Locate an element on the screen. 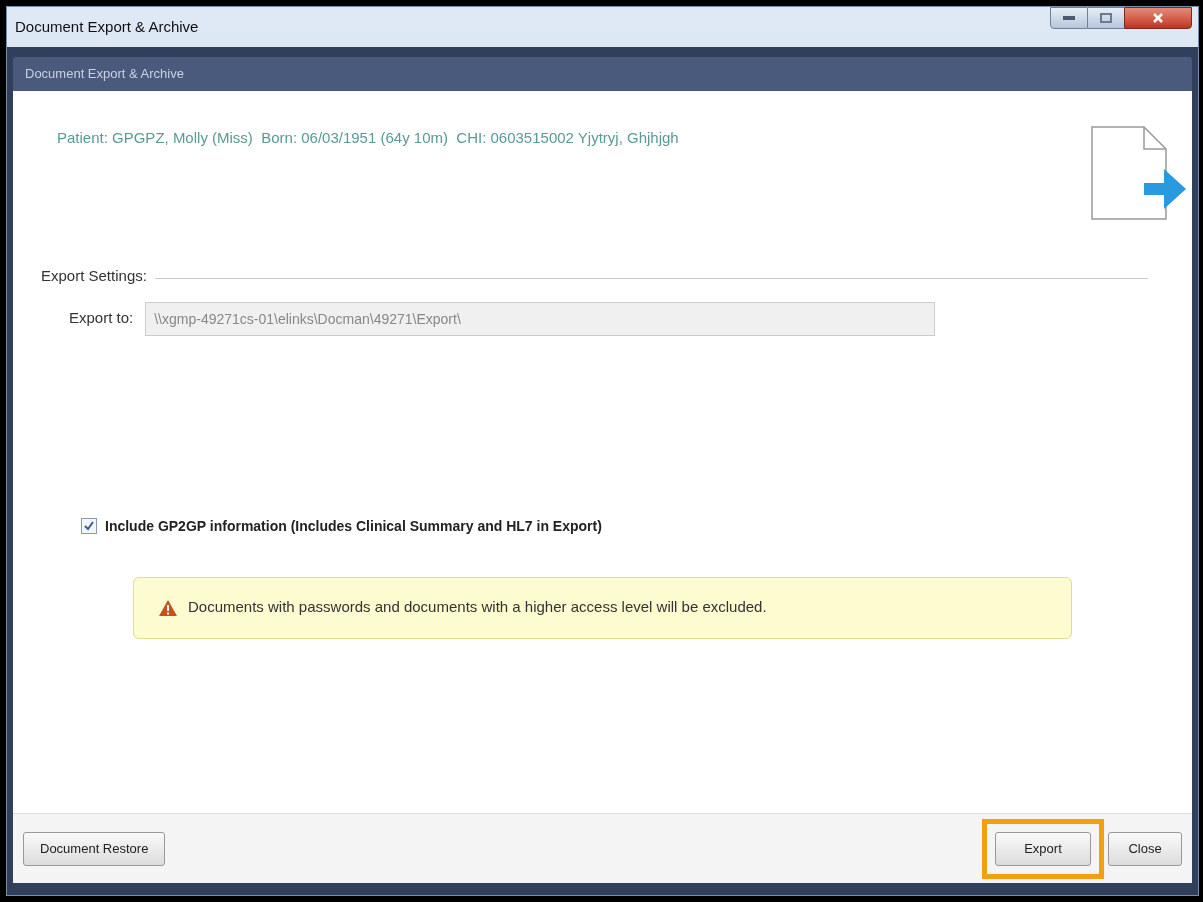  maximize-button is located at coordinates (1106, 18).